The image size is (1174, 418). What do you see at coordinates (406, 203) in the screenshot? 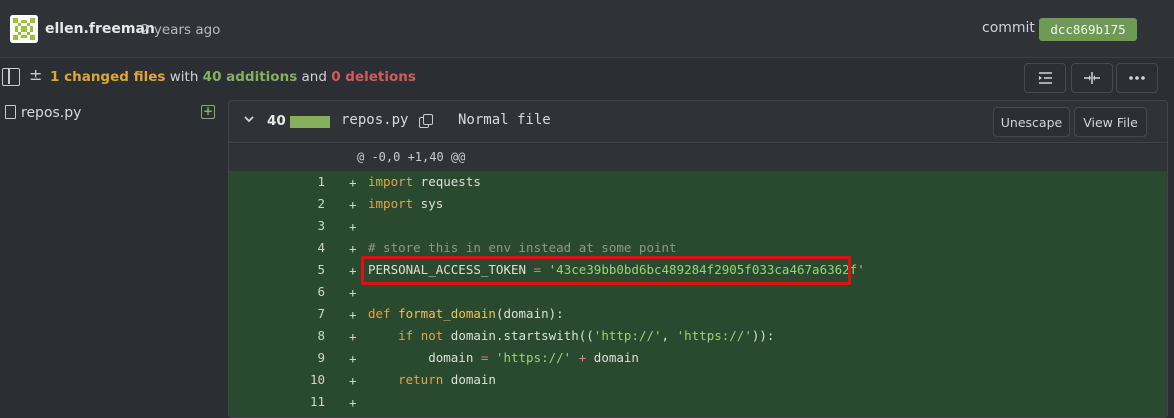
I see `code-text: import sys` at bounding box center [406, 203].